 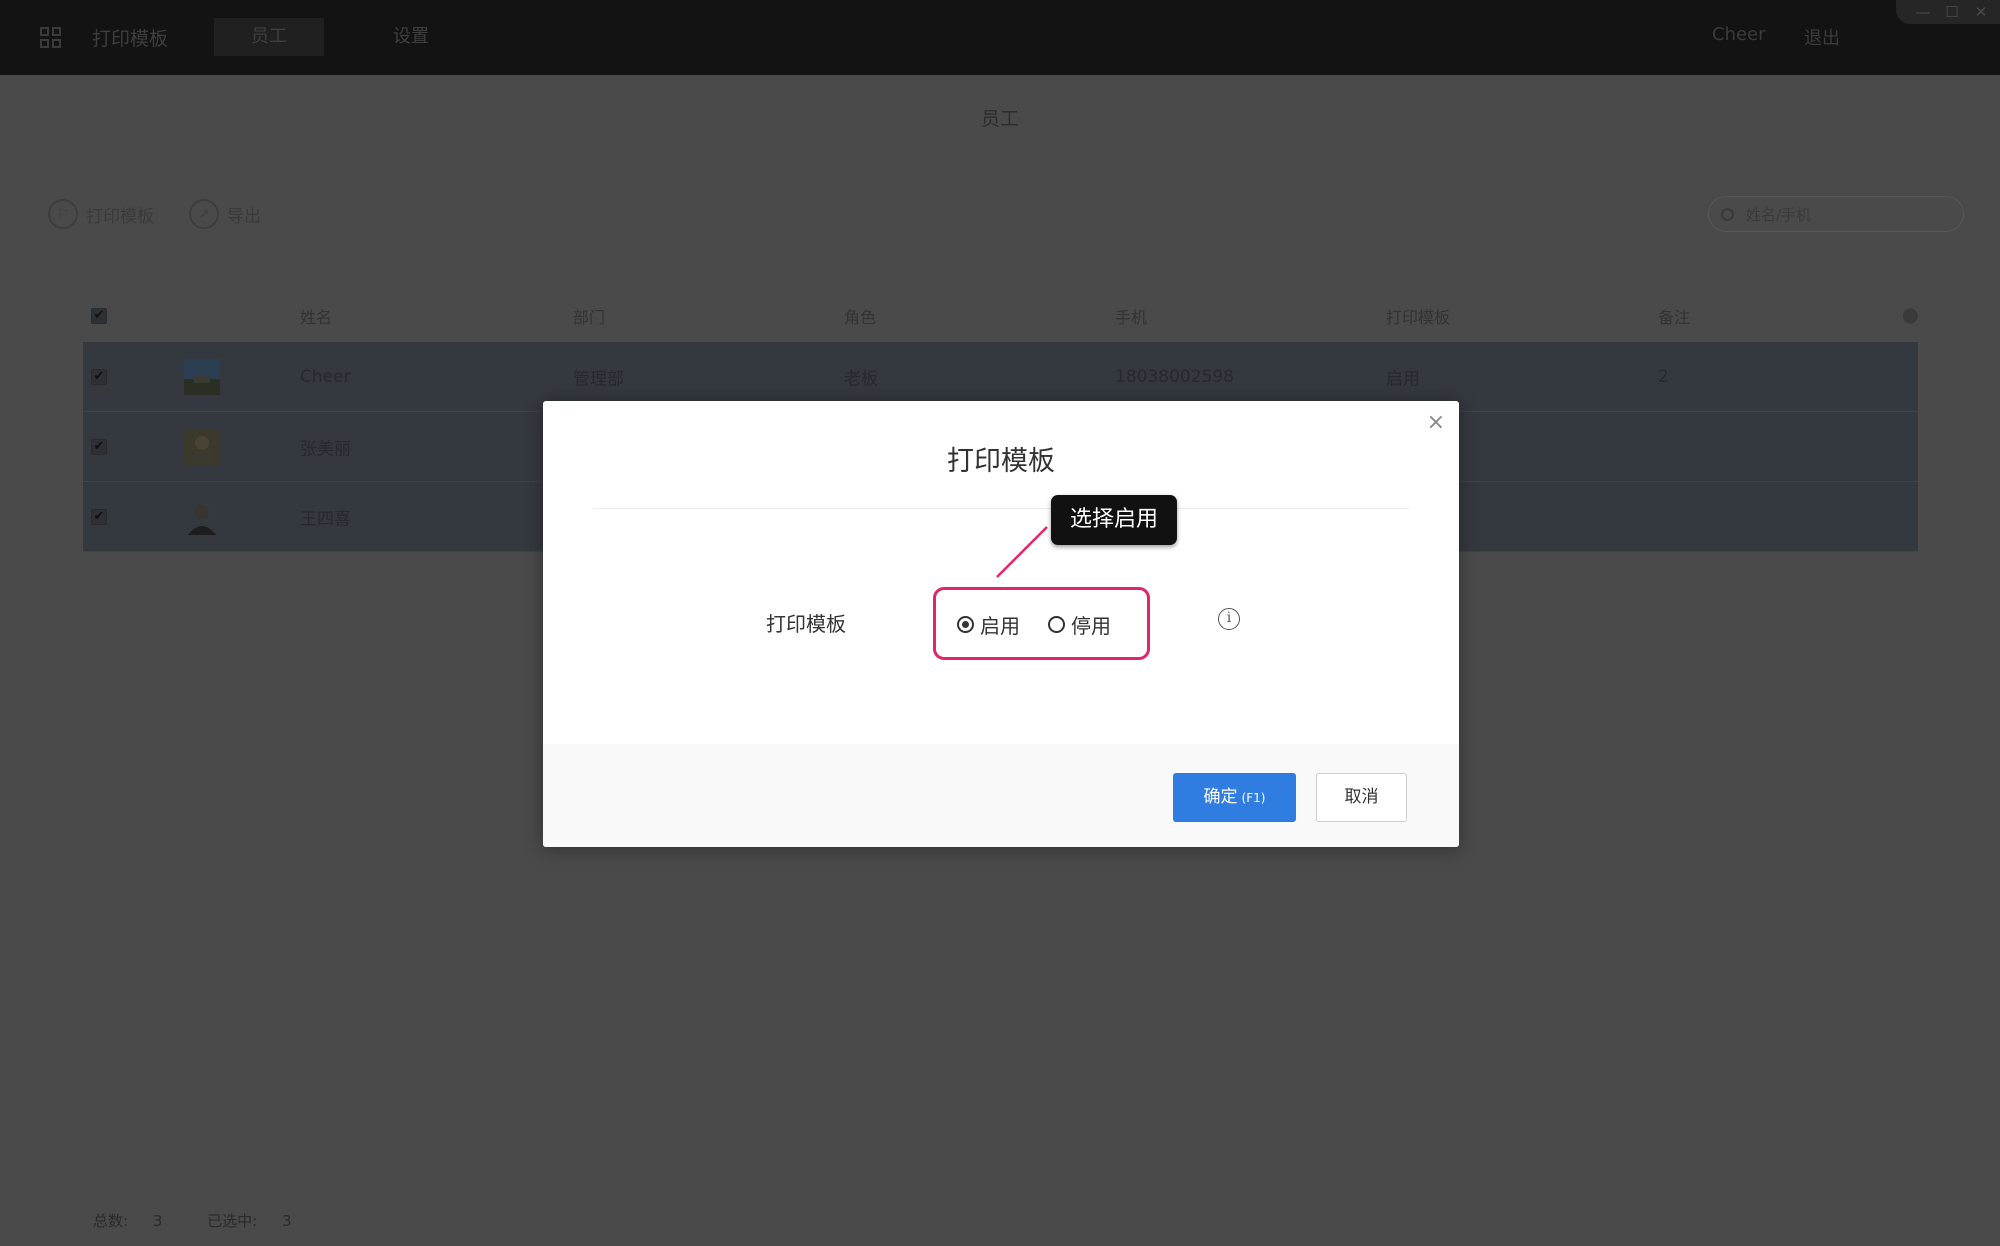 I want to click on search-icon, so click(x=1727, y=214).